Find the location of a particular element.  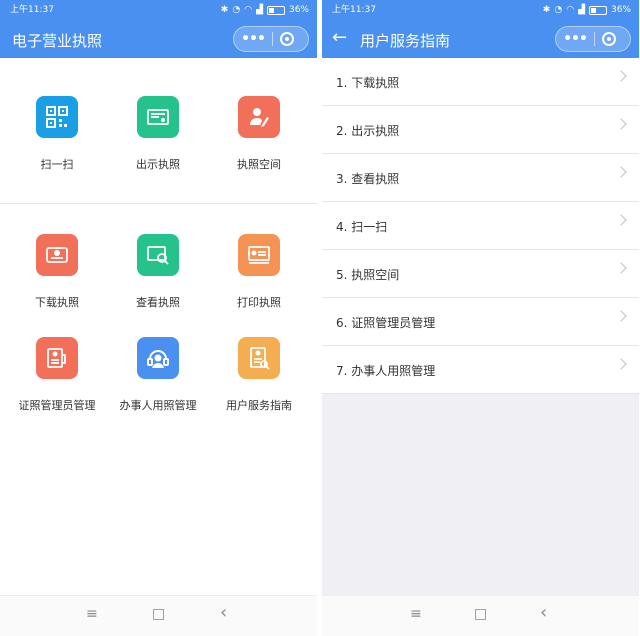

grid-item-scan: 扫一扫 is located at coordinates (57, 134).